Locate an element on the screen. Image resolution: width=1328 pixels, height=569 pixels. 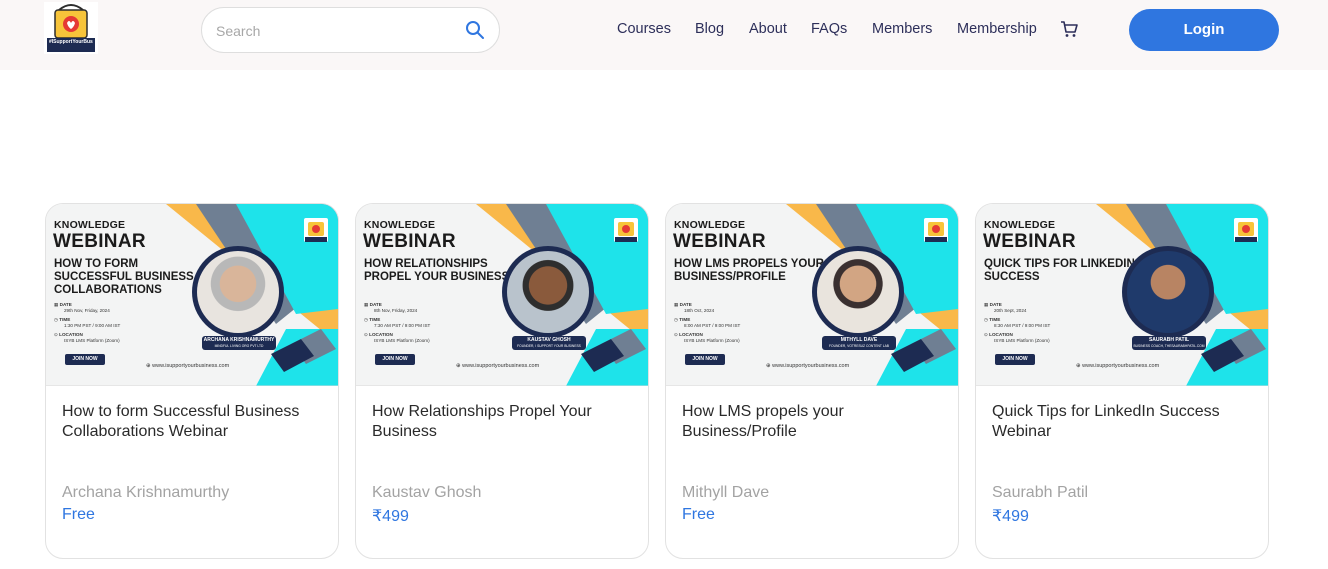
course-author: Archana Krishnamurthy is located at coordinates (146, 492).